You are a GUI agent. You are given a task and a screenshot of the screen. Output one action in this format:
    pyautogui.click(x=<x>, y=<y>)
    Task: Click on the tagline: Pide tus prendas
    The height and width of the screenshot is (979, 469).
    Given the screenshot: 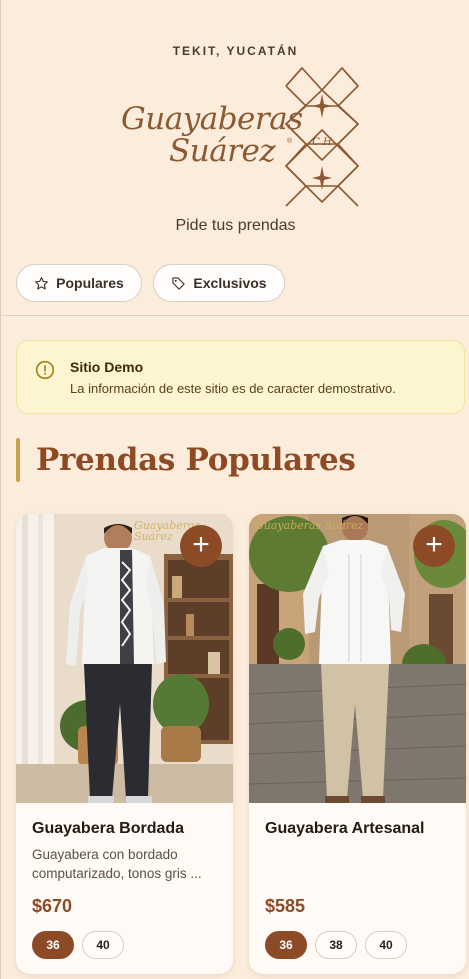 What is the action you would take?
    pyautogui.click(x=235, y=225)
    